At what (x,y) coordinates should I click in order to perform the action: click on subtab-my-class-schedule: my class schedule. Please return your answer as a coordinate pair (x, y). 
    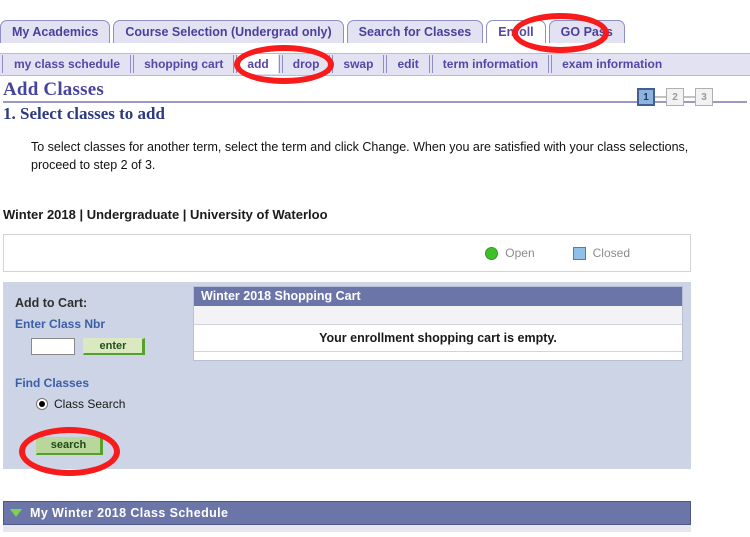
    Looking at the image, I should click on (67, 64).